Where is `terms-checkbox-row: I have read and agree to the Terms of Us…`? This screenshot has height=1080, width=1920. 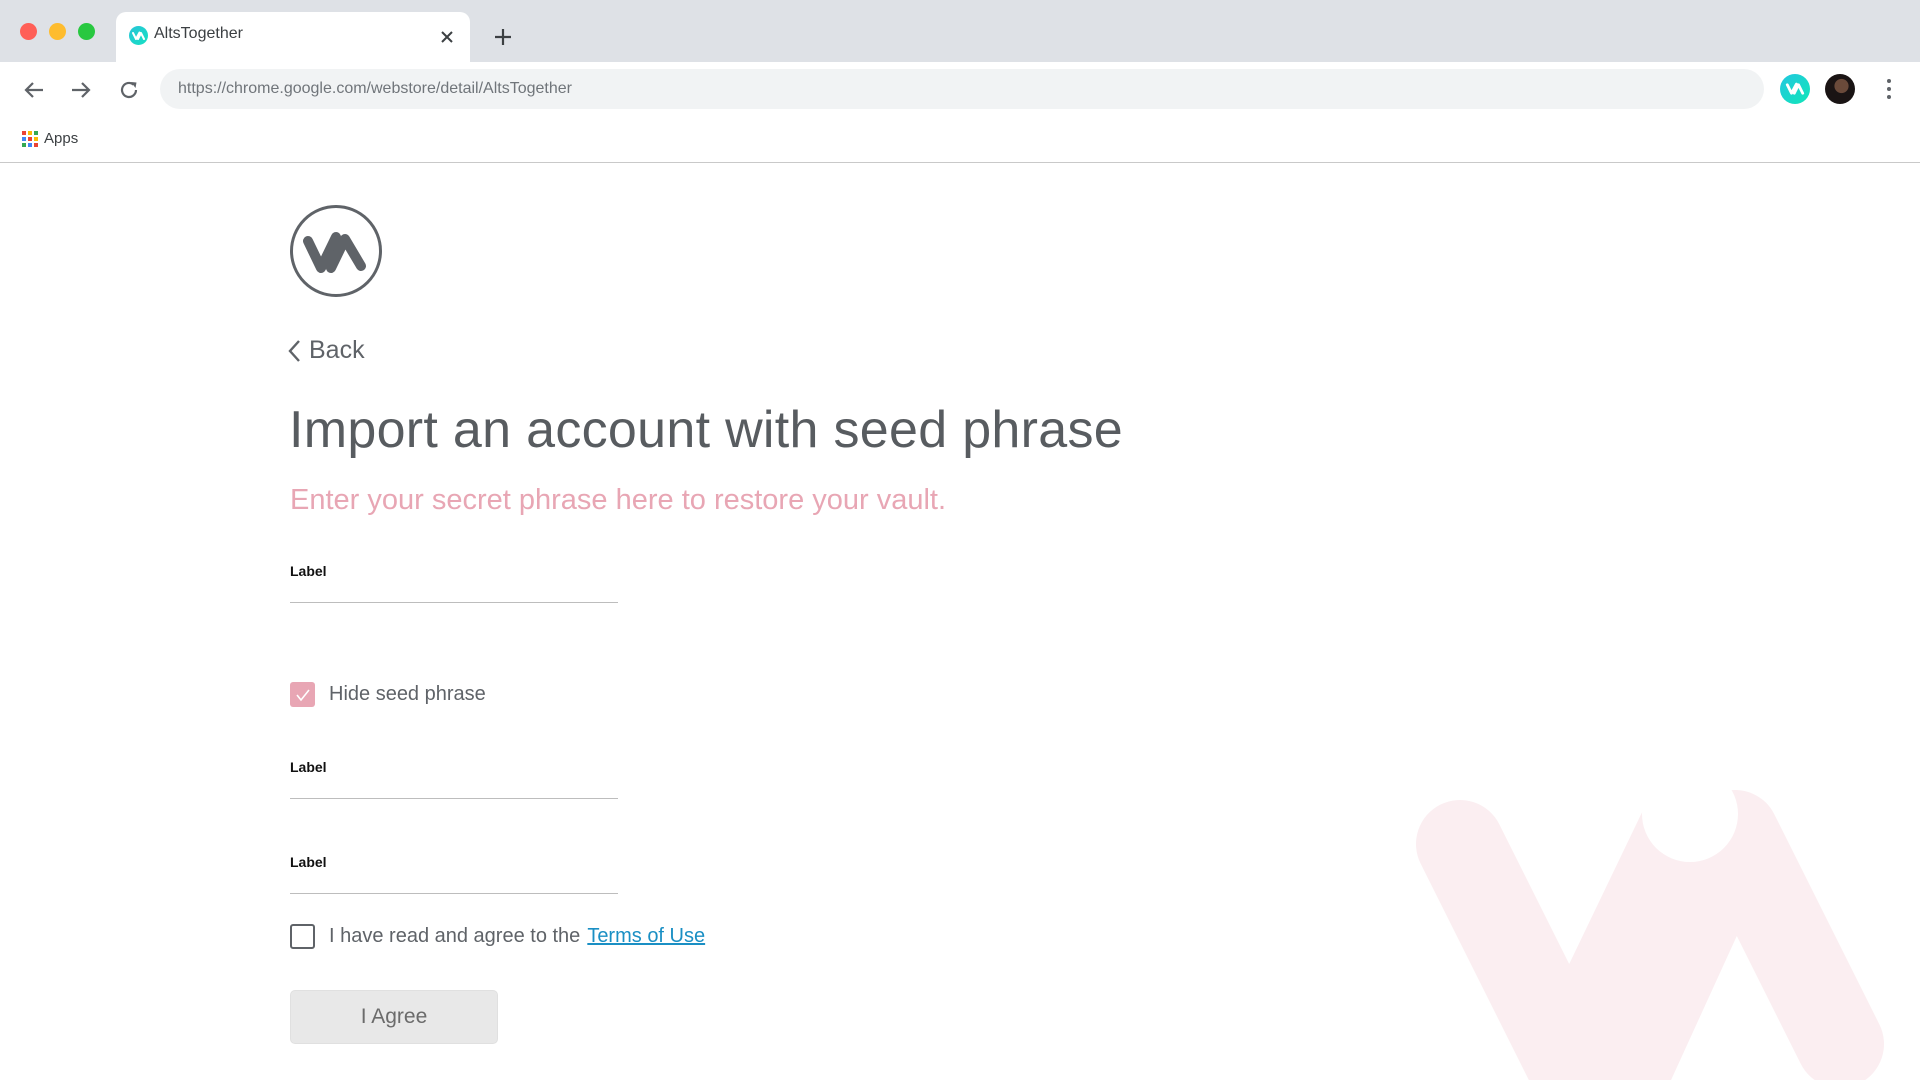 terms-checkbox-row: I have read and agree to the Terms of Us… is located at coordinates (497, 936).